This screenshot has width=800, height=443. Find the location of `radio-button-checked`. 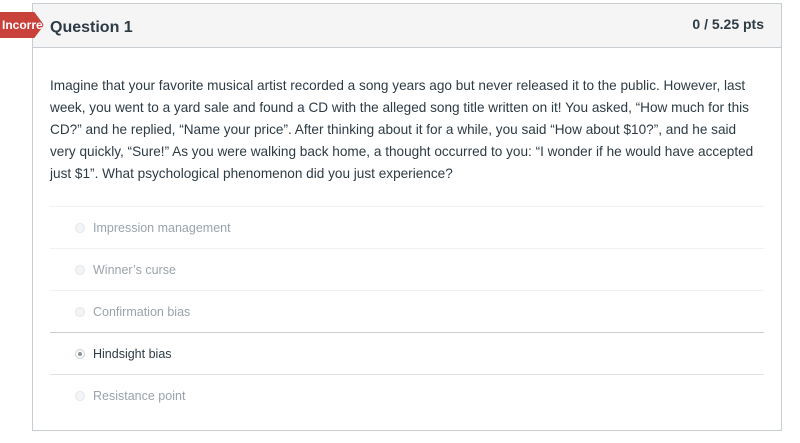

radio-button-checked is located at coordinates (80, 353).